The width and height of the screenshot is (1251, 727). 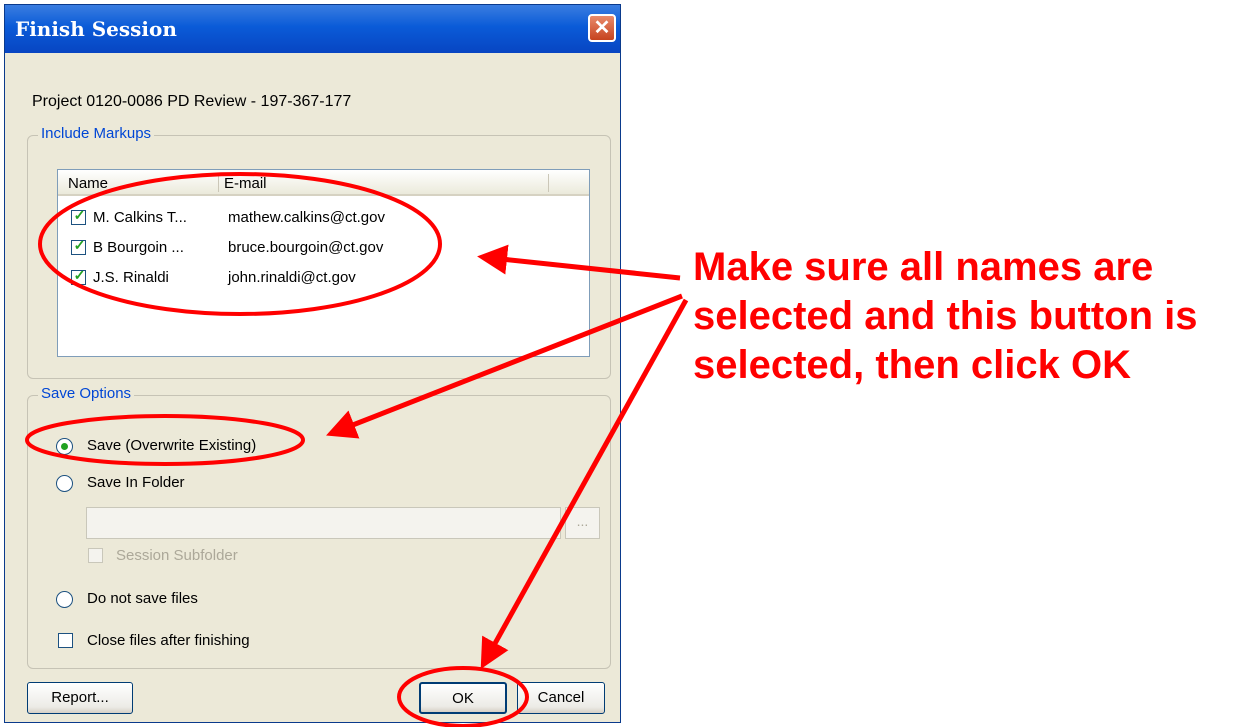 What do you see at coordinates (88, 183) in the screenshot?
I see `column-header-name: Name` at bounding box center [88, 183].